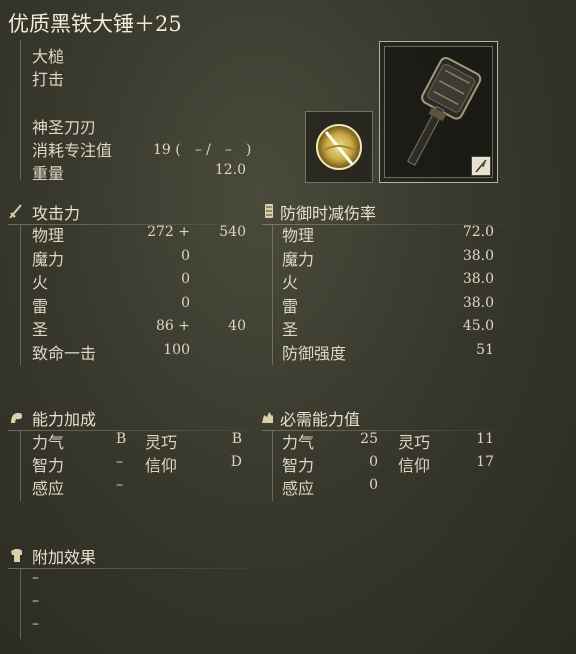  I want to click on scaling-label: 灵巧, so click(161, 442).